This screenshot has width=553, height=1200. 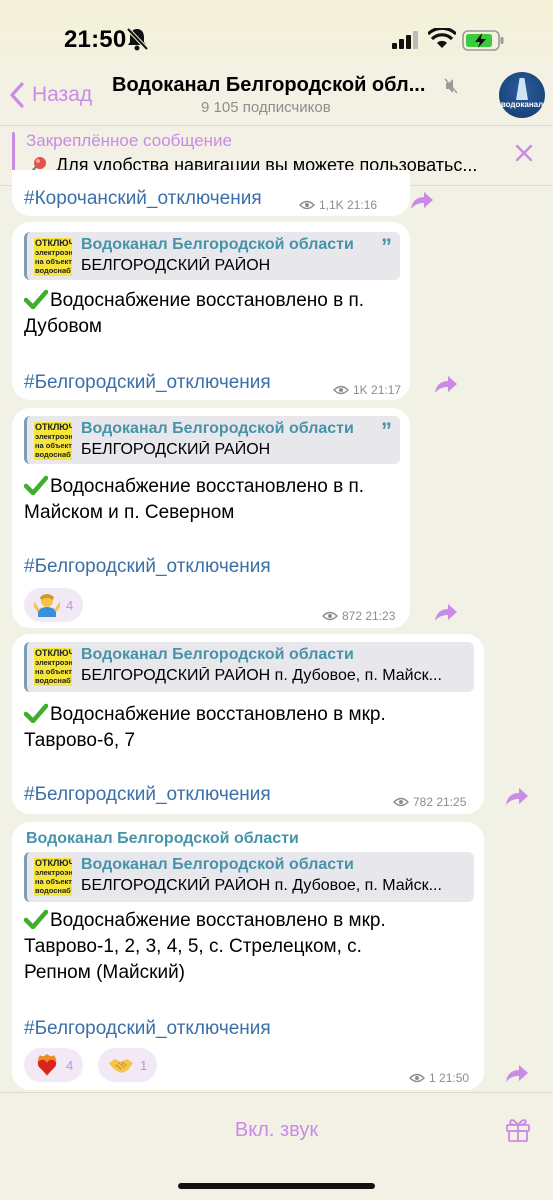 I want to click on channel-avatar: водоканал, so click(x=522, y=95).